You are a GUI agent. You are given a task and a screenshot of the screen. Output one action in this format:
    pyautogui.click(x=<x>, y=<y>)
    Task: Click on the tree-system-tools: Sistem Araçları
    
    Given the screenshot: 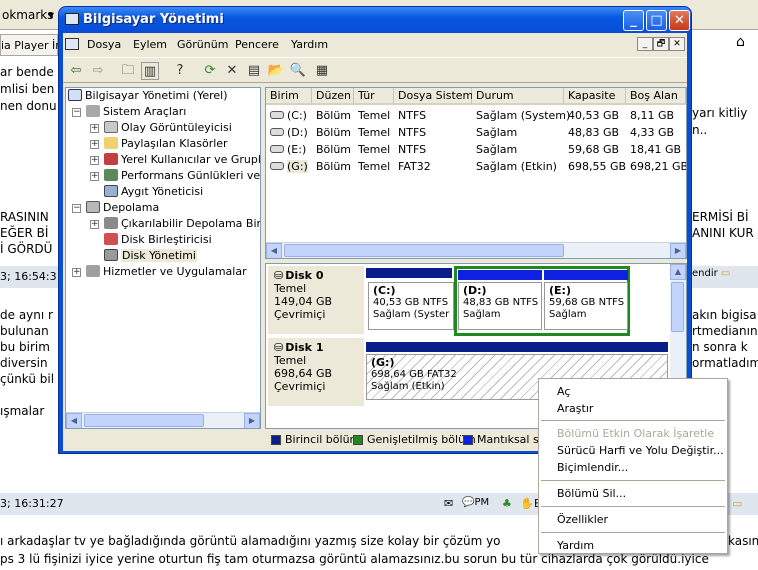 What is the action you would take?
    pyautogui.click(x=136, y=112)
    